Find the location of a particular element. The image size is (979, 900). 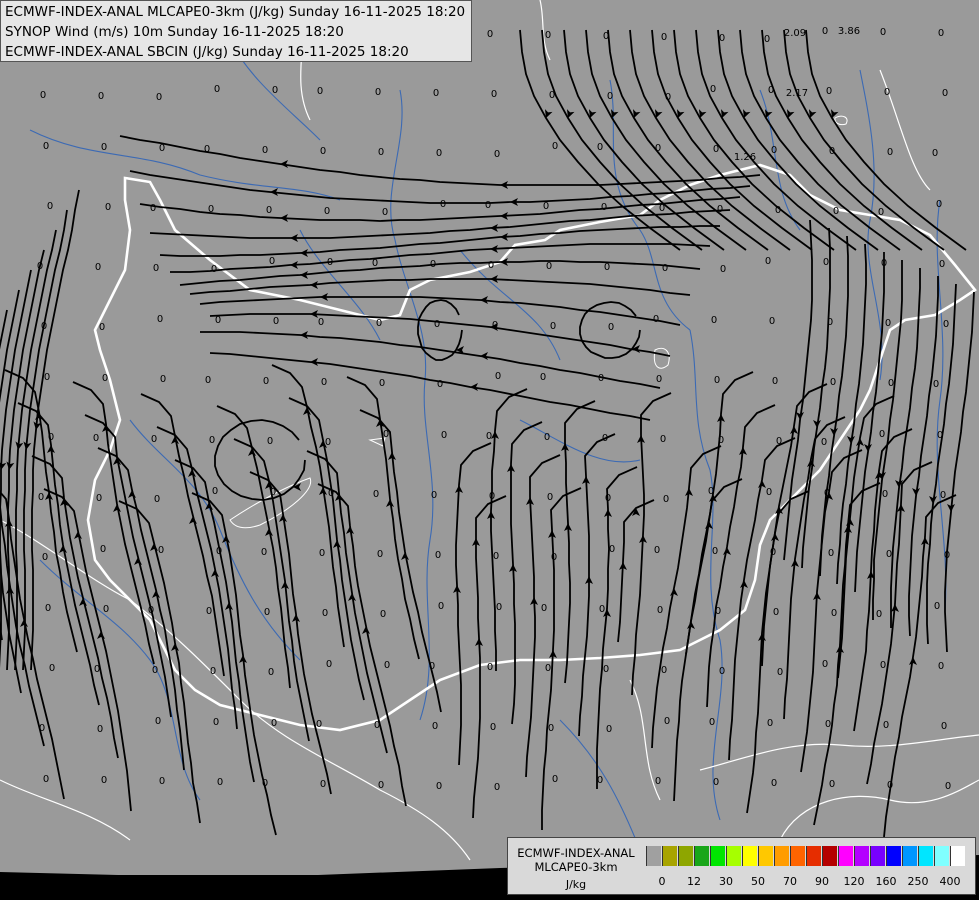

legend-tick-label: 120 is located at coordinates (854, 881).